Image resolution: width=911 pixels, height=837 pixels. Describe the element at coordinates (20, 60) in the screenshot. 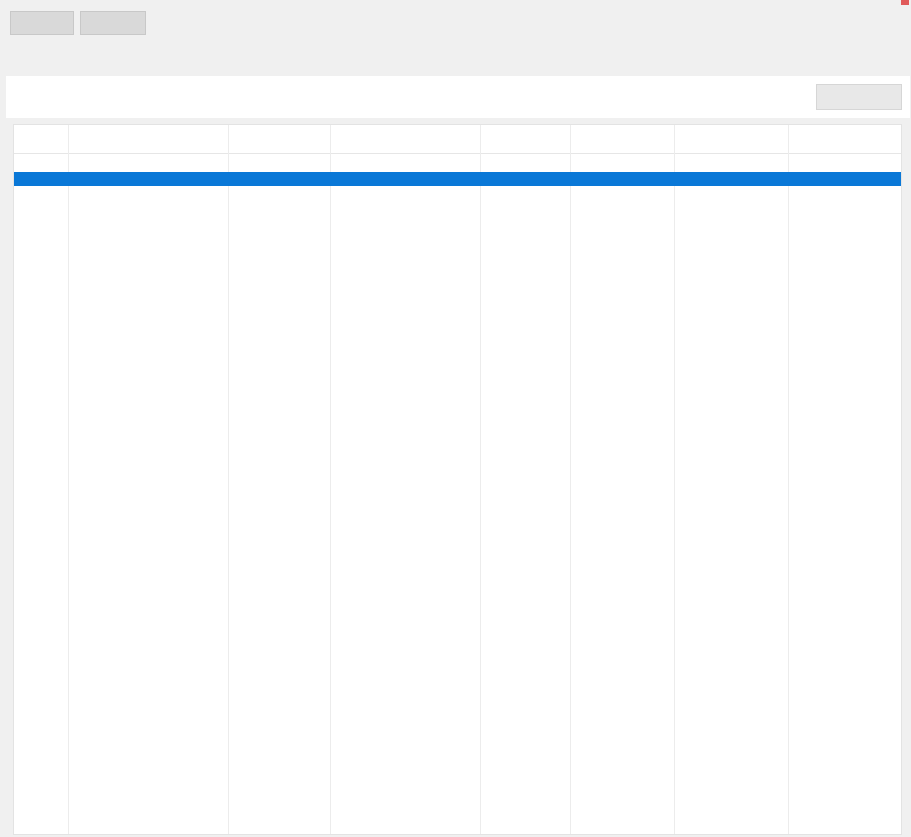

I see `menu-bar` at that location.